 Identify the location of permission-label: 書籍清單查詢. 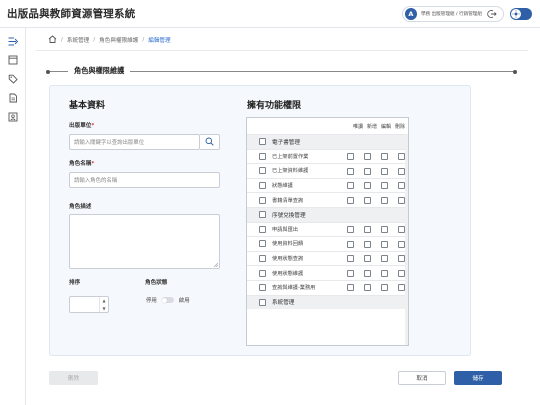
(288, 200).